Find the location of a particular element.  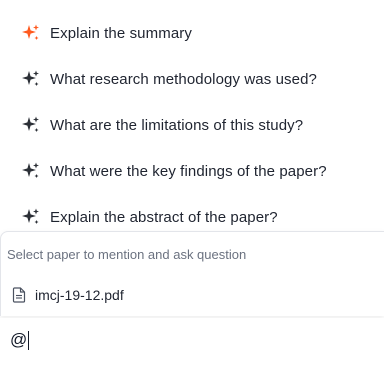

chat-input: @ is located at coordinates (20, 340).